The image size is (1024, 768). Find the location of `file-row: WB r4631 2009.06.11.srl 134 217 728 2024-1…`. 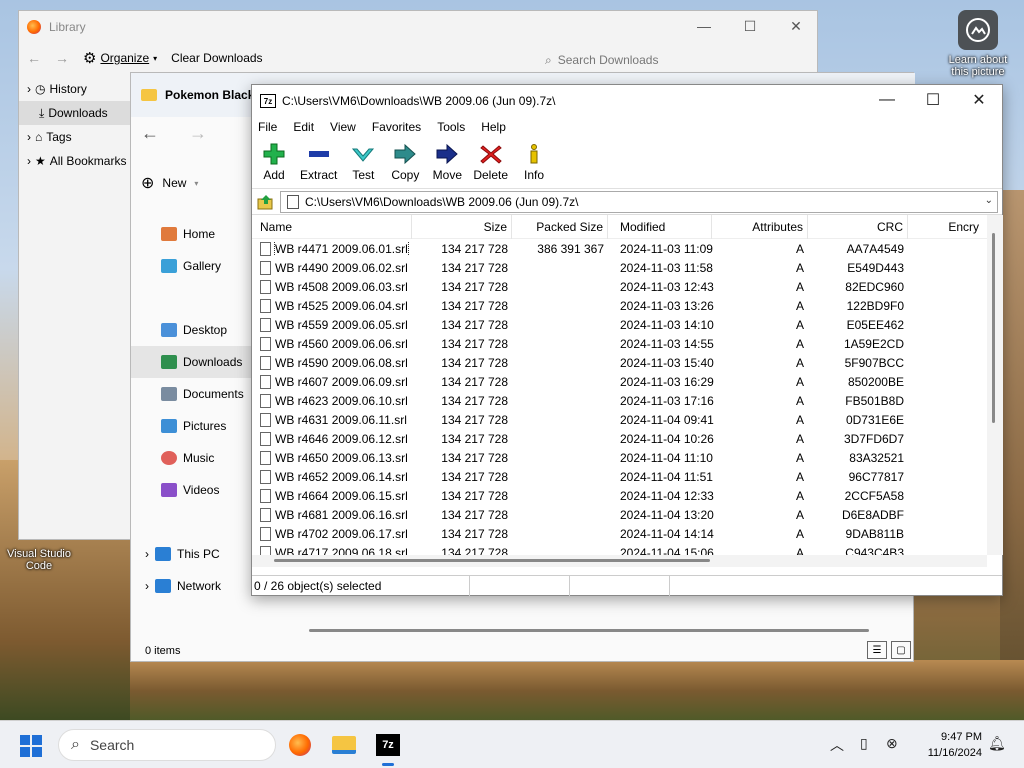

file-row: WB r4631 2009.06.11.srl 134 217 728 2024-1… is located at coordinates (619, 419).